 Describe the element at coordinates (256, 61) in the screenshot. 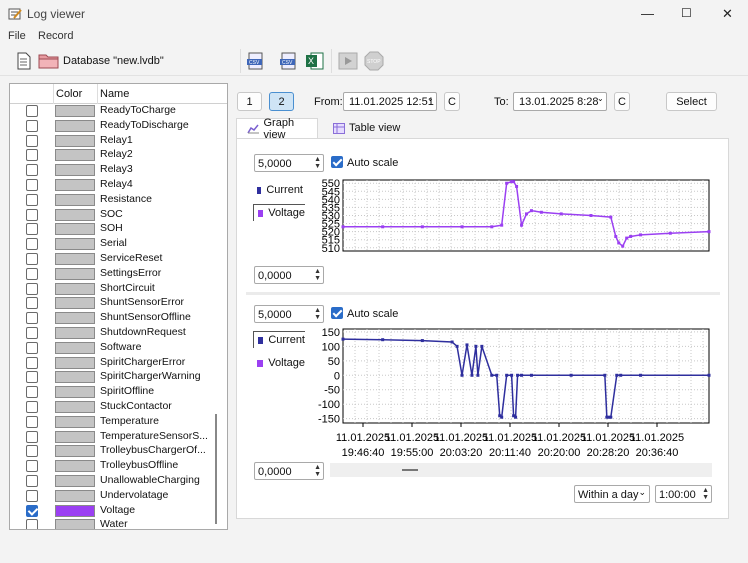

I see `export-csv-button: CSV` at that location.